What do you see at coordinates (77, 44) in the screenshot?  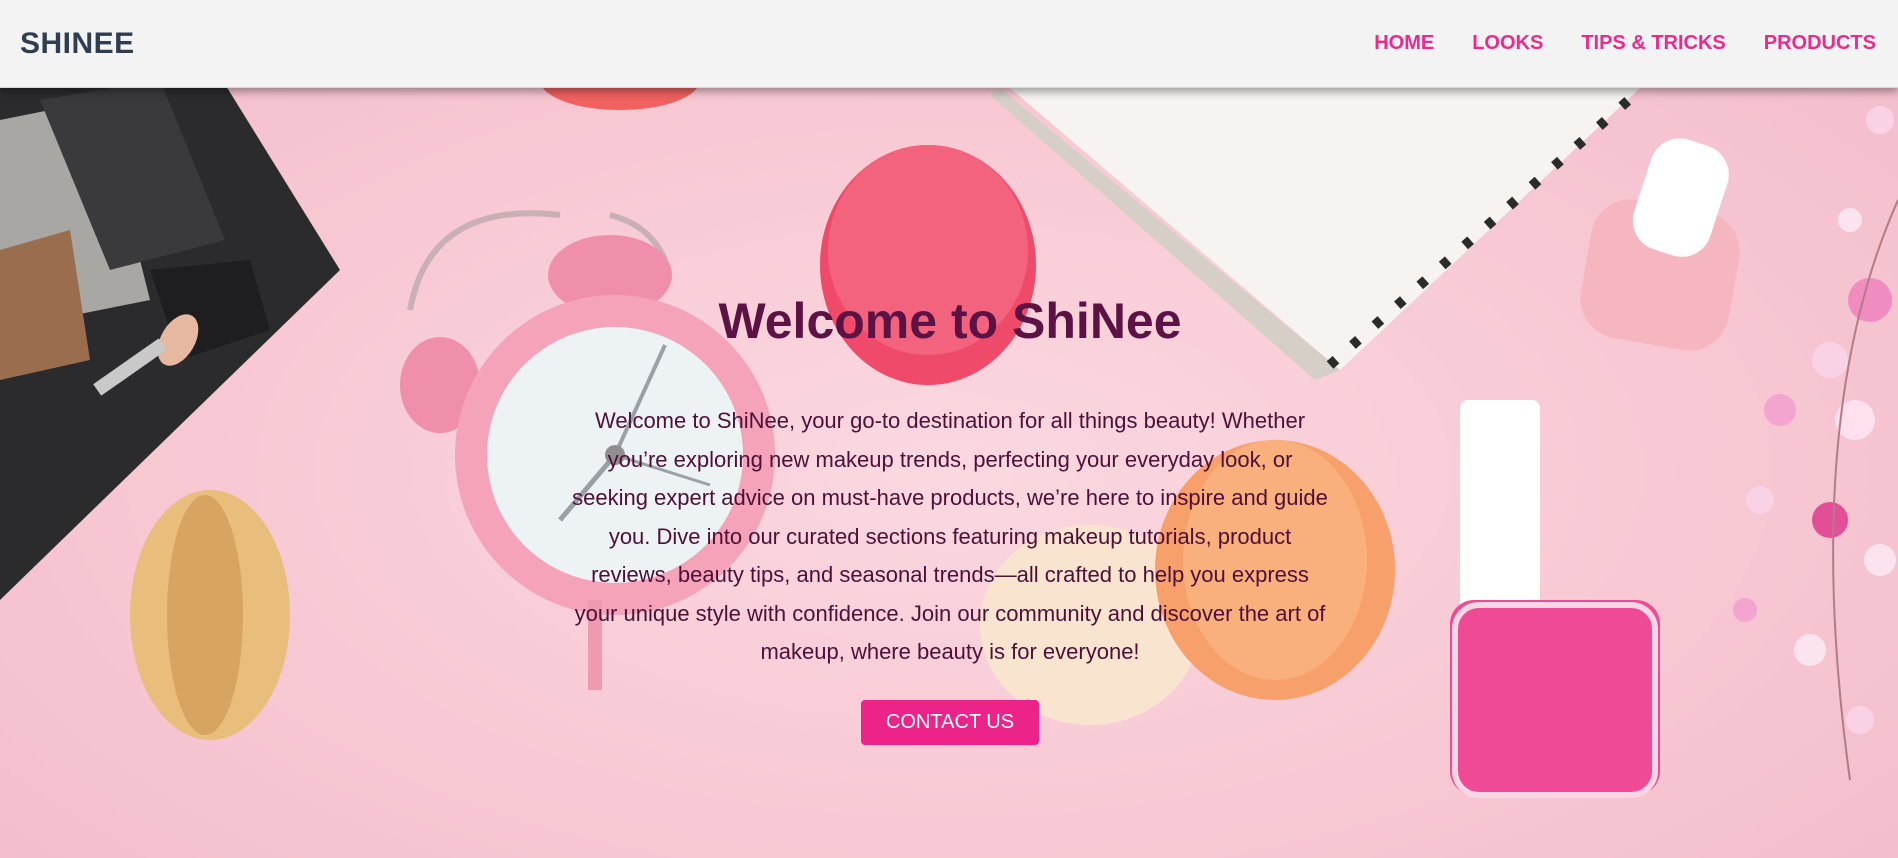 I see `brand-logo-text: SHINEE` at bounding box center [77, 44].